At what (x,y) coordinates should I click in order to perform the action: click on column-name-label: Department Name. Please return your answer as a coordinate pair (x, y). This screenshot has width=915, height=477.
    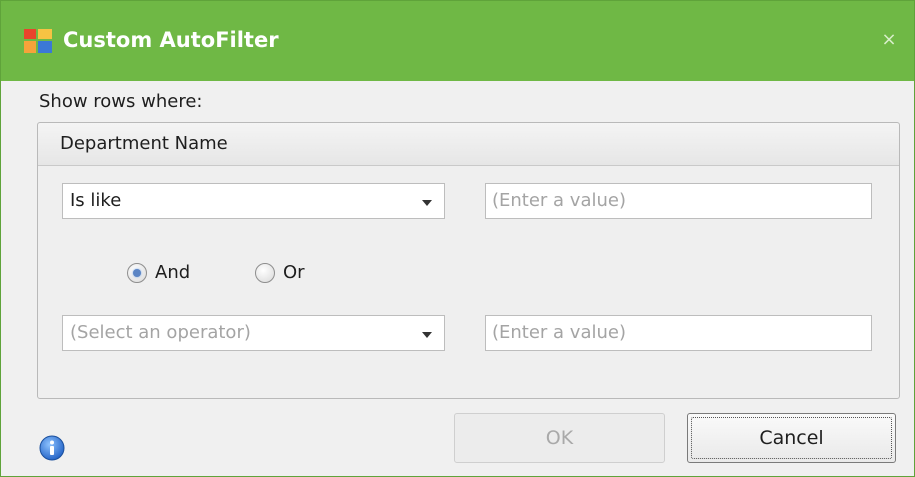
    Looking at the image, I should click on (144, 143).